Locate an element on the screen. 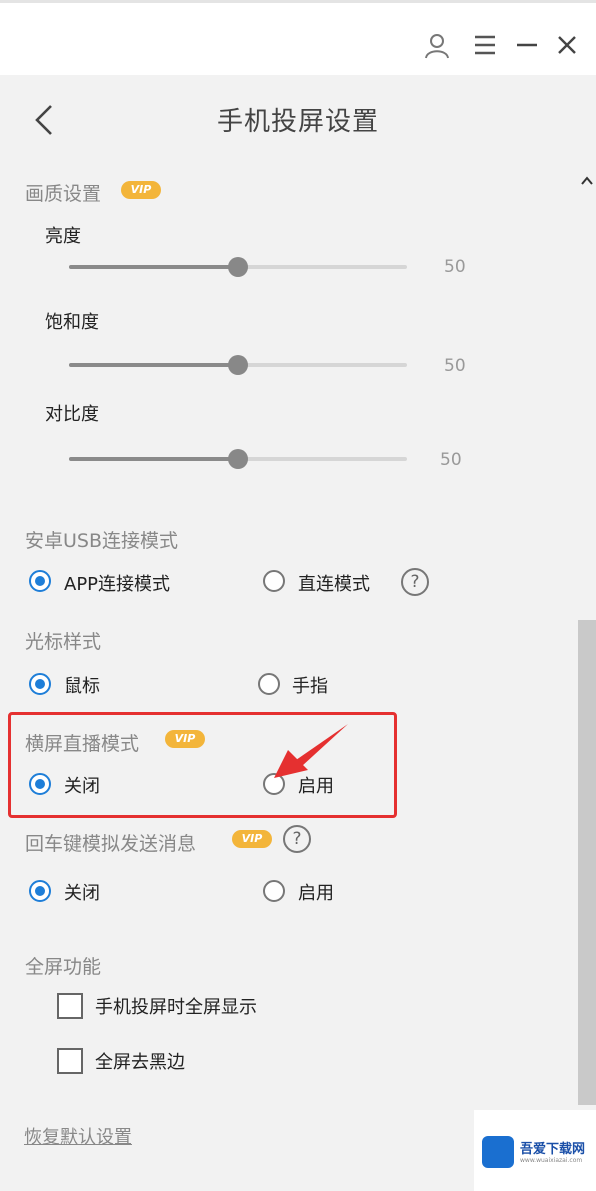 The image size is (596, 1191). radio-direct-mode is located at coordinates (274, 581).